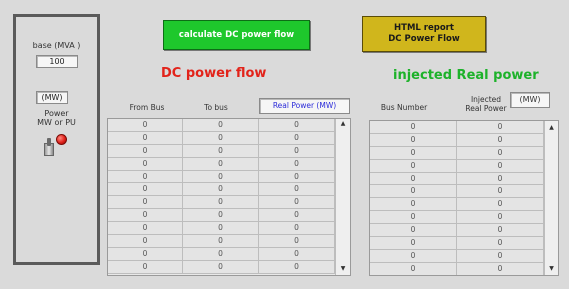 This screenshot has width=569, height=289. What do you see at coordinates (147, 107) in the screenshot?
I see `col-header-from-bus: From Bus` at bounding box center [147, 107].